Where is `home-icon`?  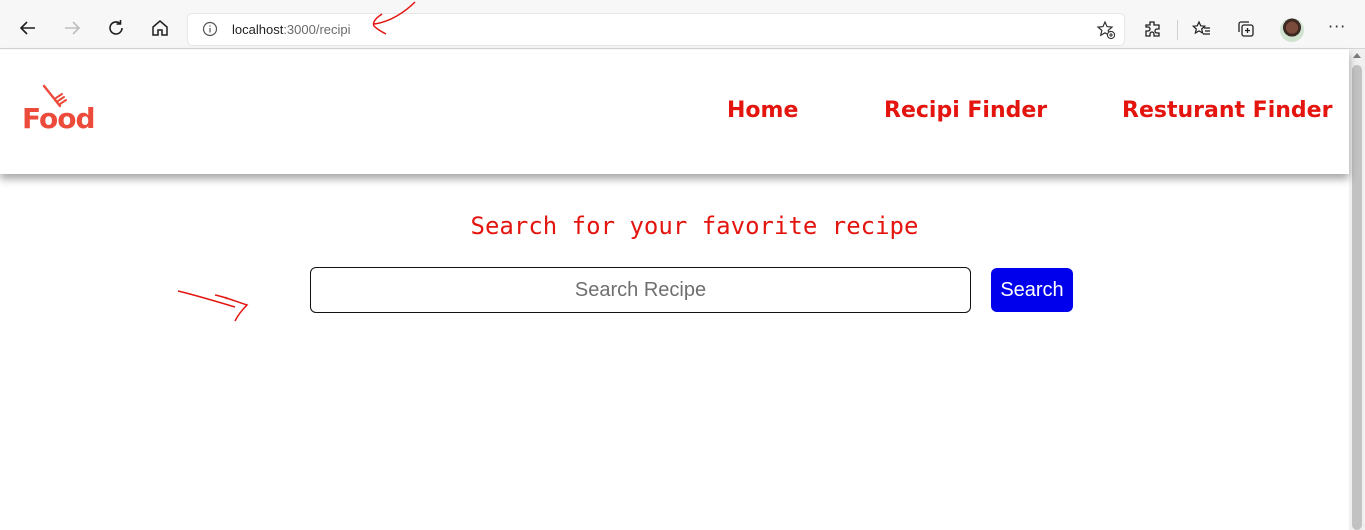
home-icon is located at coordinates (160, 28).